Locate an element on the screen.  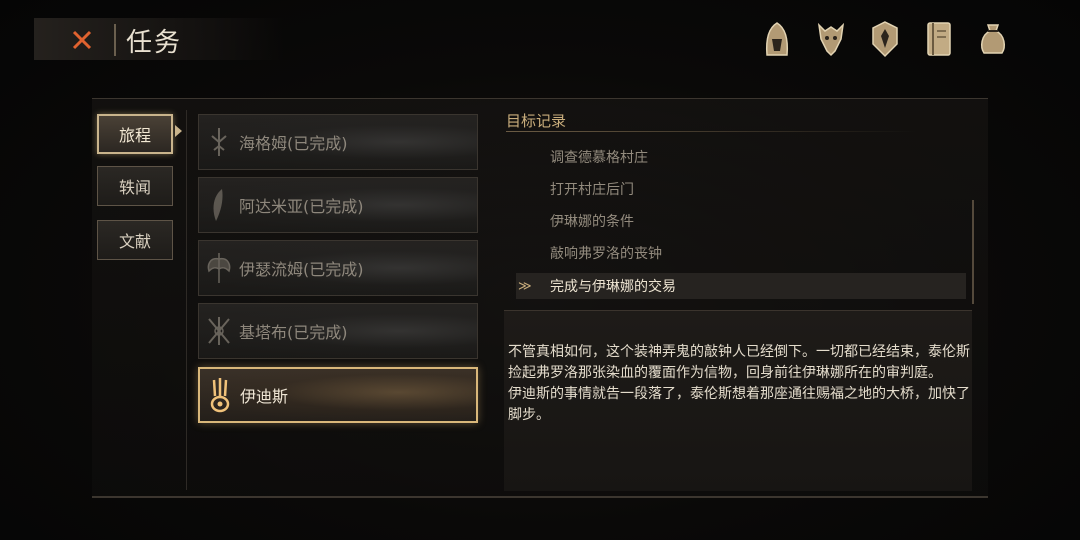
quest-label: 海格姆(已完成) is located at coordinates (293, 143).